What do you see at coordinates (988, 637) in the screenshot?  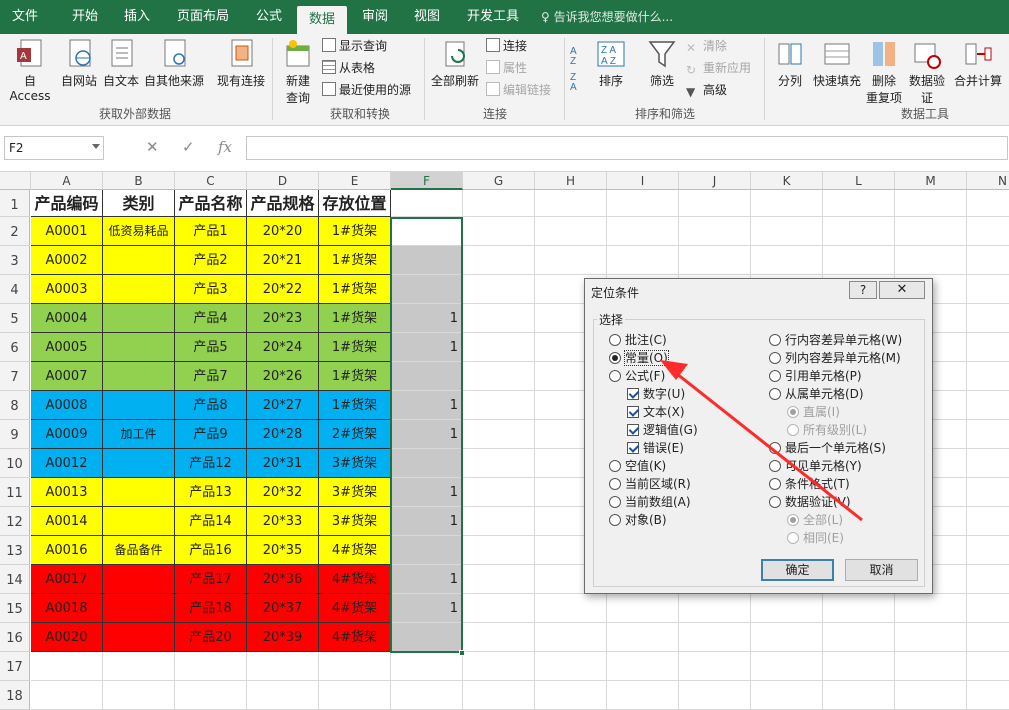 I see `cell-n16` at bounding box center [988, 637].